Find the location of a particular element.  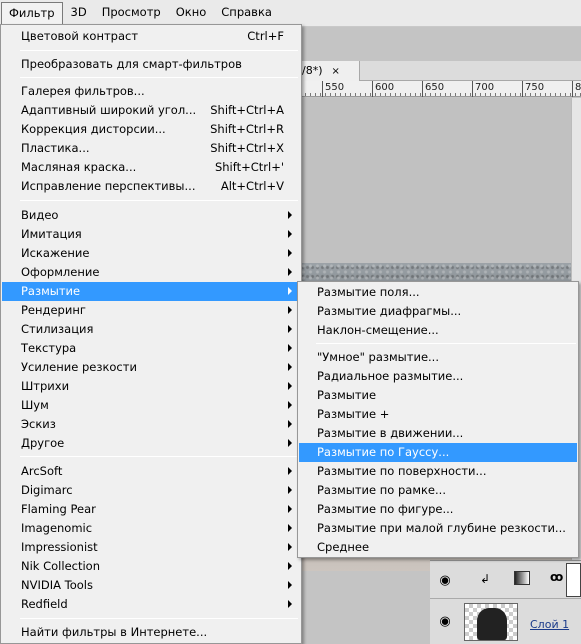

menu-item-label: NVIDIA Tools is located at coordinates (57, 585).